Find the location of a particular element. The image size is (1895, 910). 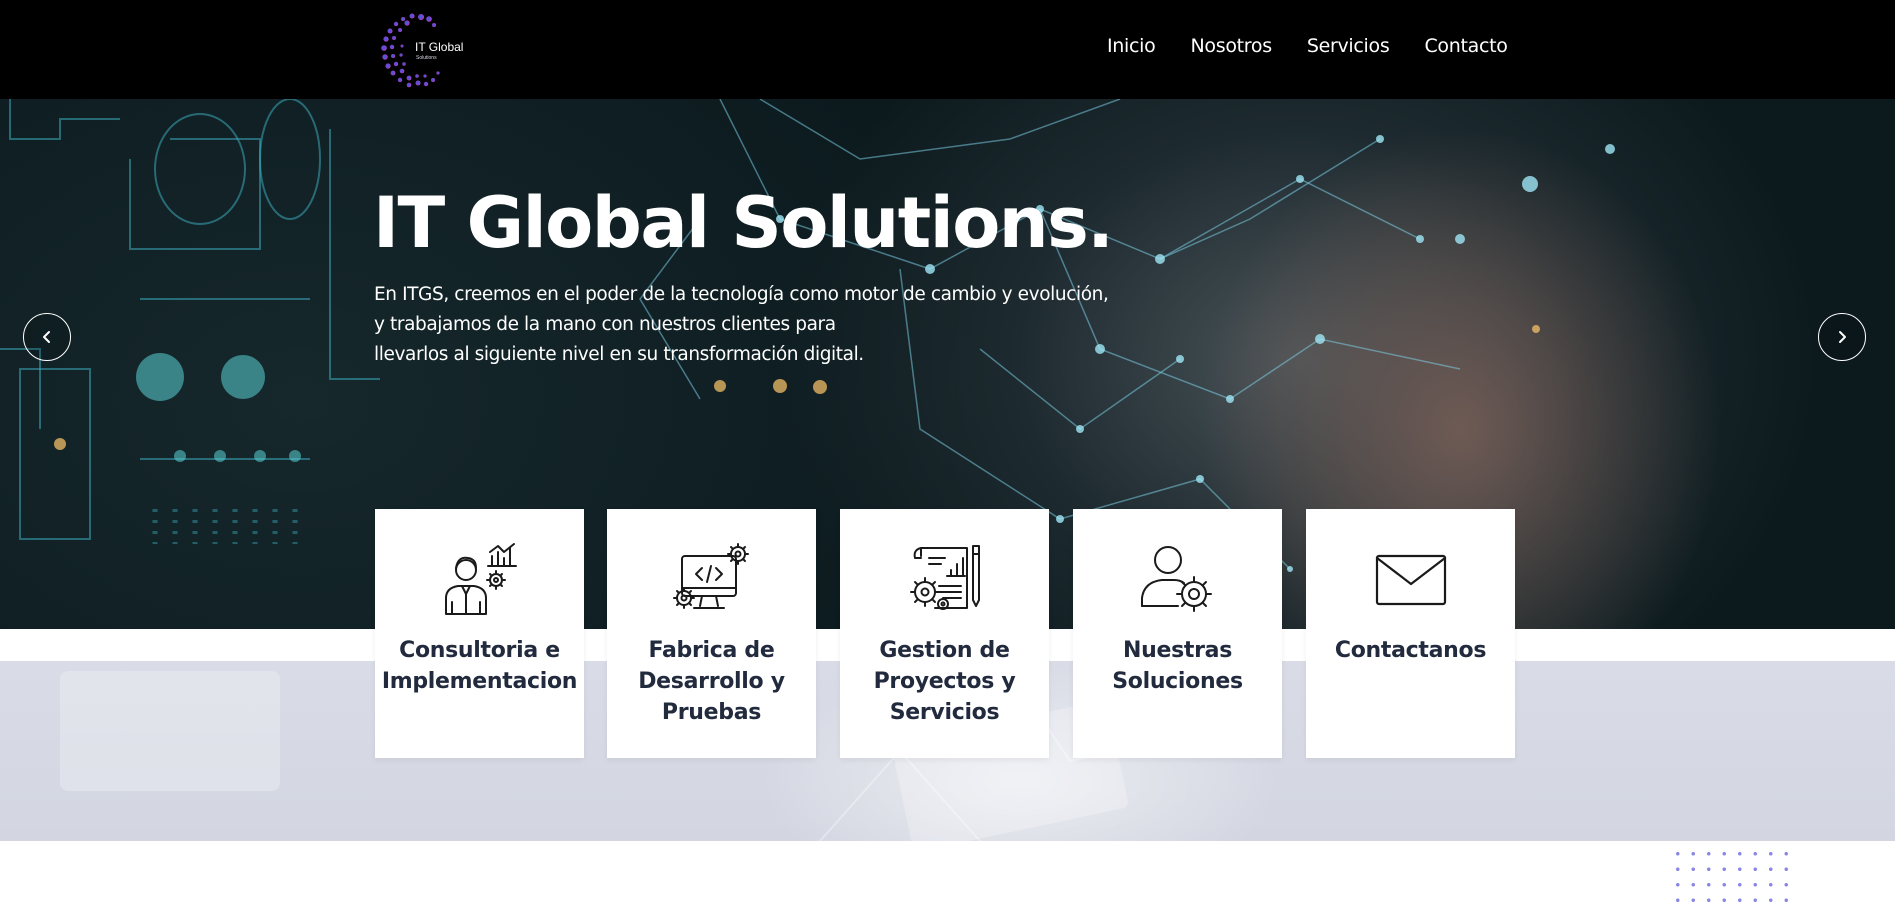

consultant-chart-icon is located at coordinates (480, 579).